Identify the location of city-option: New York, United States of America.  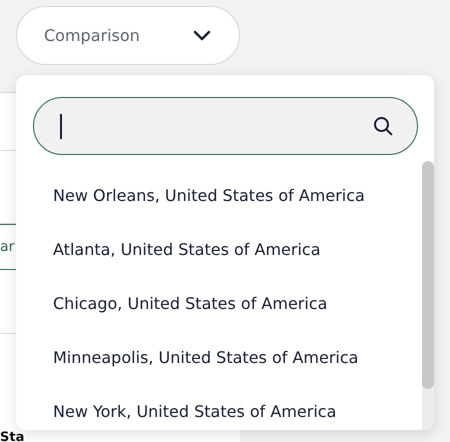
(219, 412).